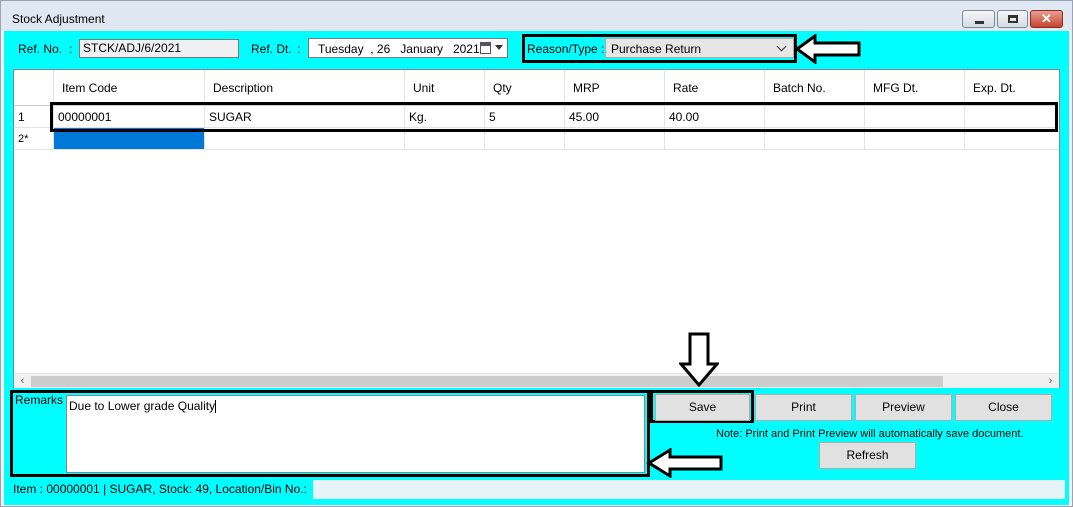 Image resolution: width=1073 pixels, height=507 pixels. Describe the element at coordinates (815, 117) in the screenshot. I see `cell-batch-no` at that location.